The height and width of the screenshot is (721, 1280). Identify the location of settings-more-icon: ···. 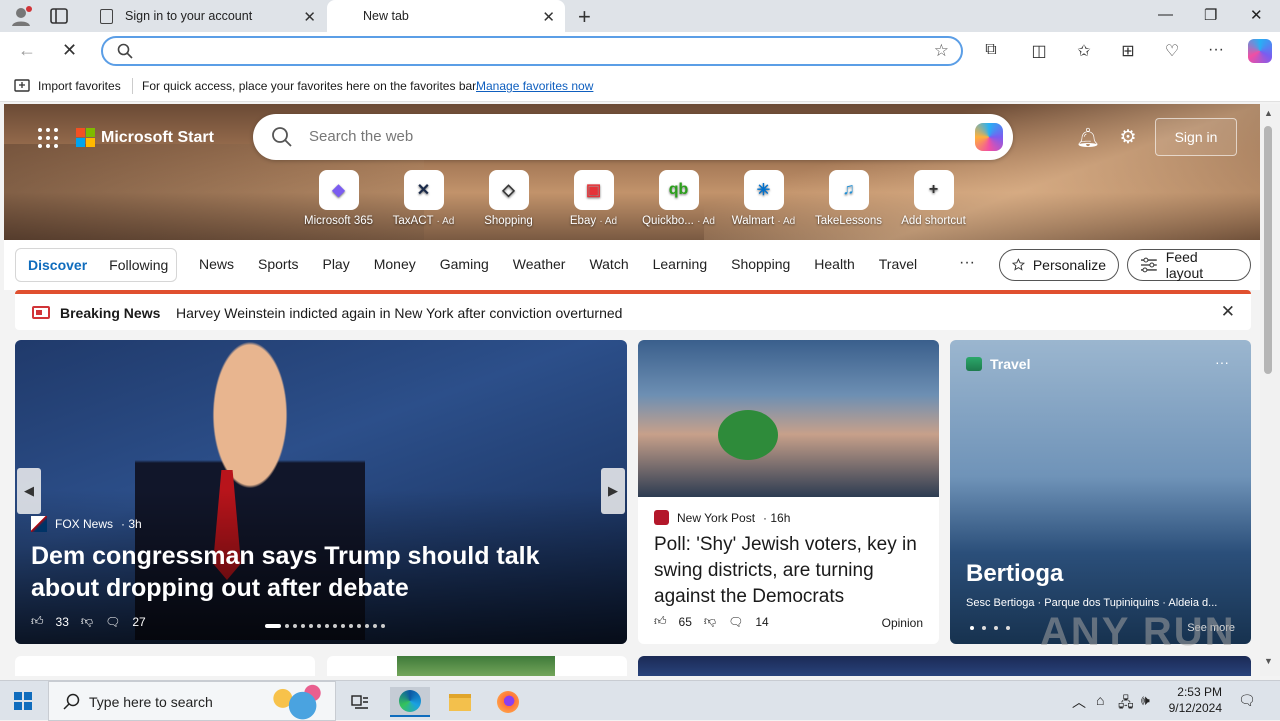
(1216, 51).